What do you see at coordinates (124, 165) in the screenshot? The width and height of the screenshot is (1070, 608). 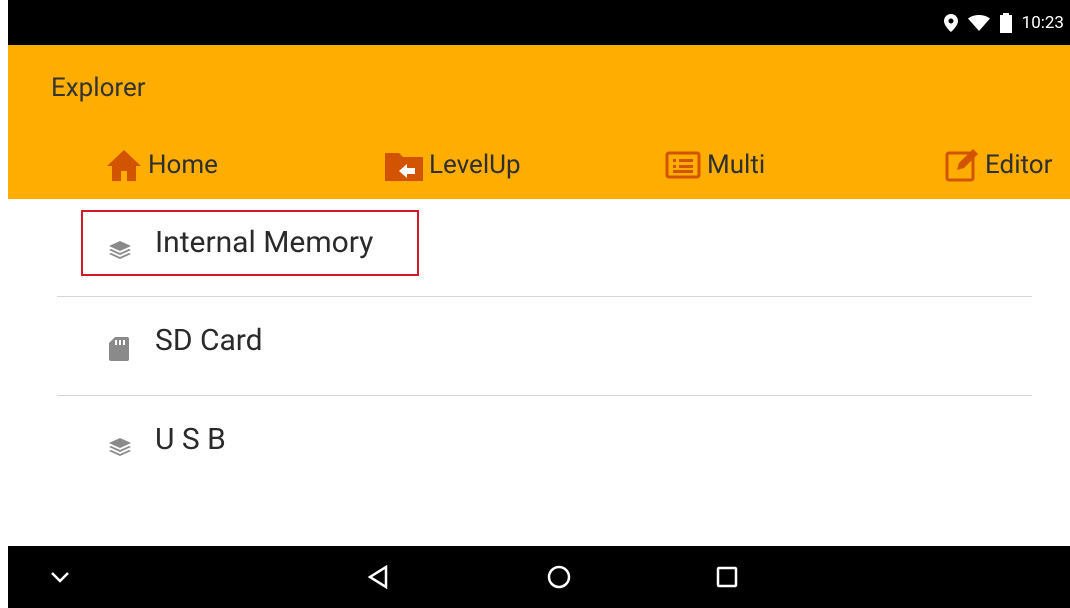 I see `home-icon` at bounding box center [124, 165].